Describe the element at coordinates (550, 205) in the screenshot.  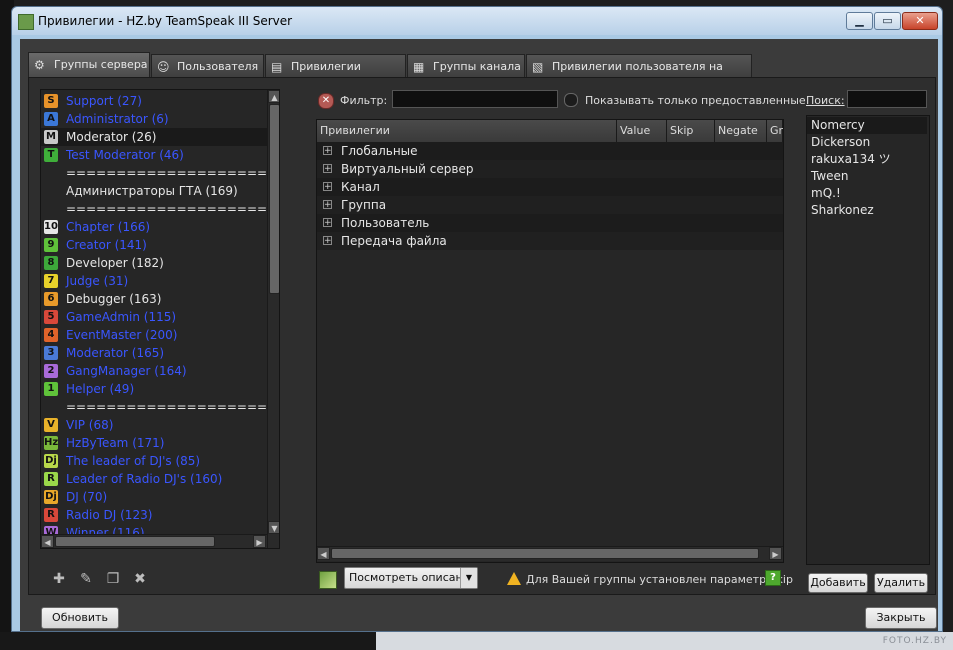
I see `permission-category-row: + Группа` at that location.